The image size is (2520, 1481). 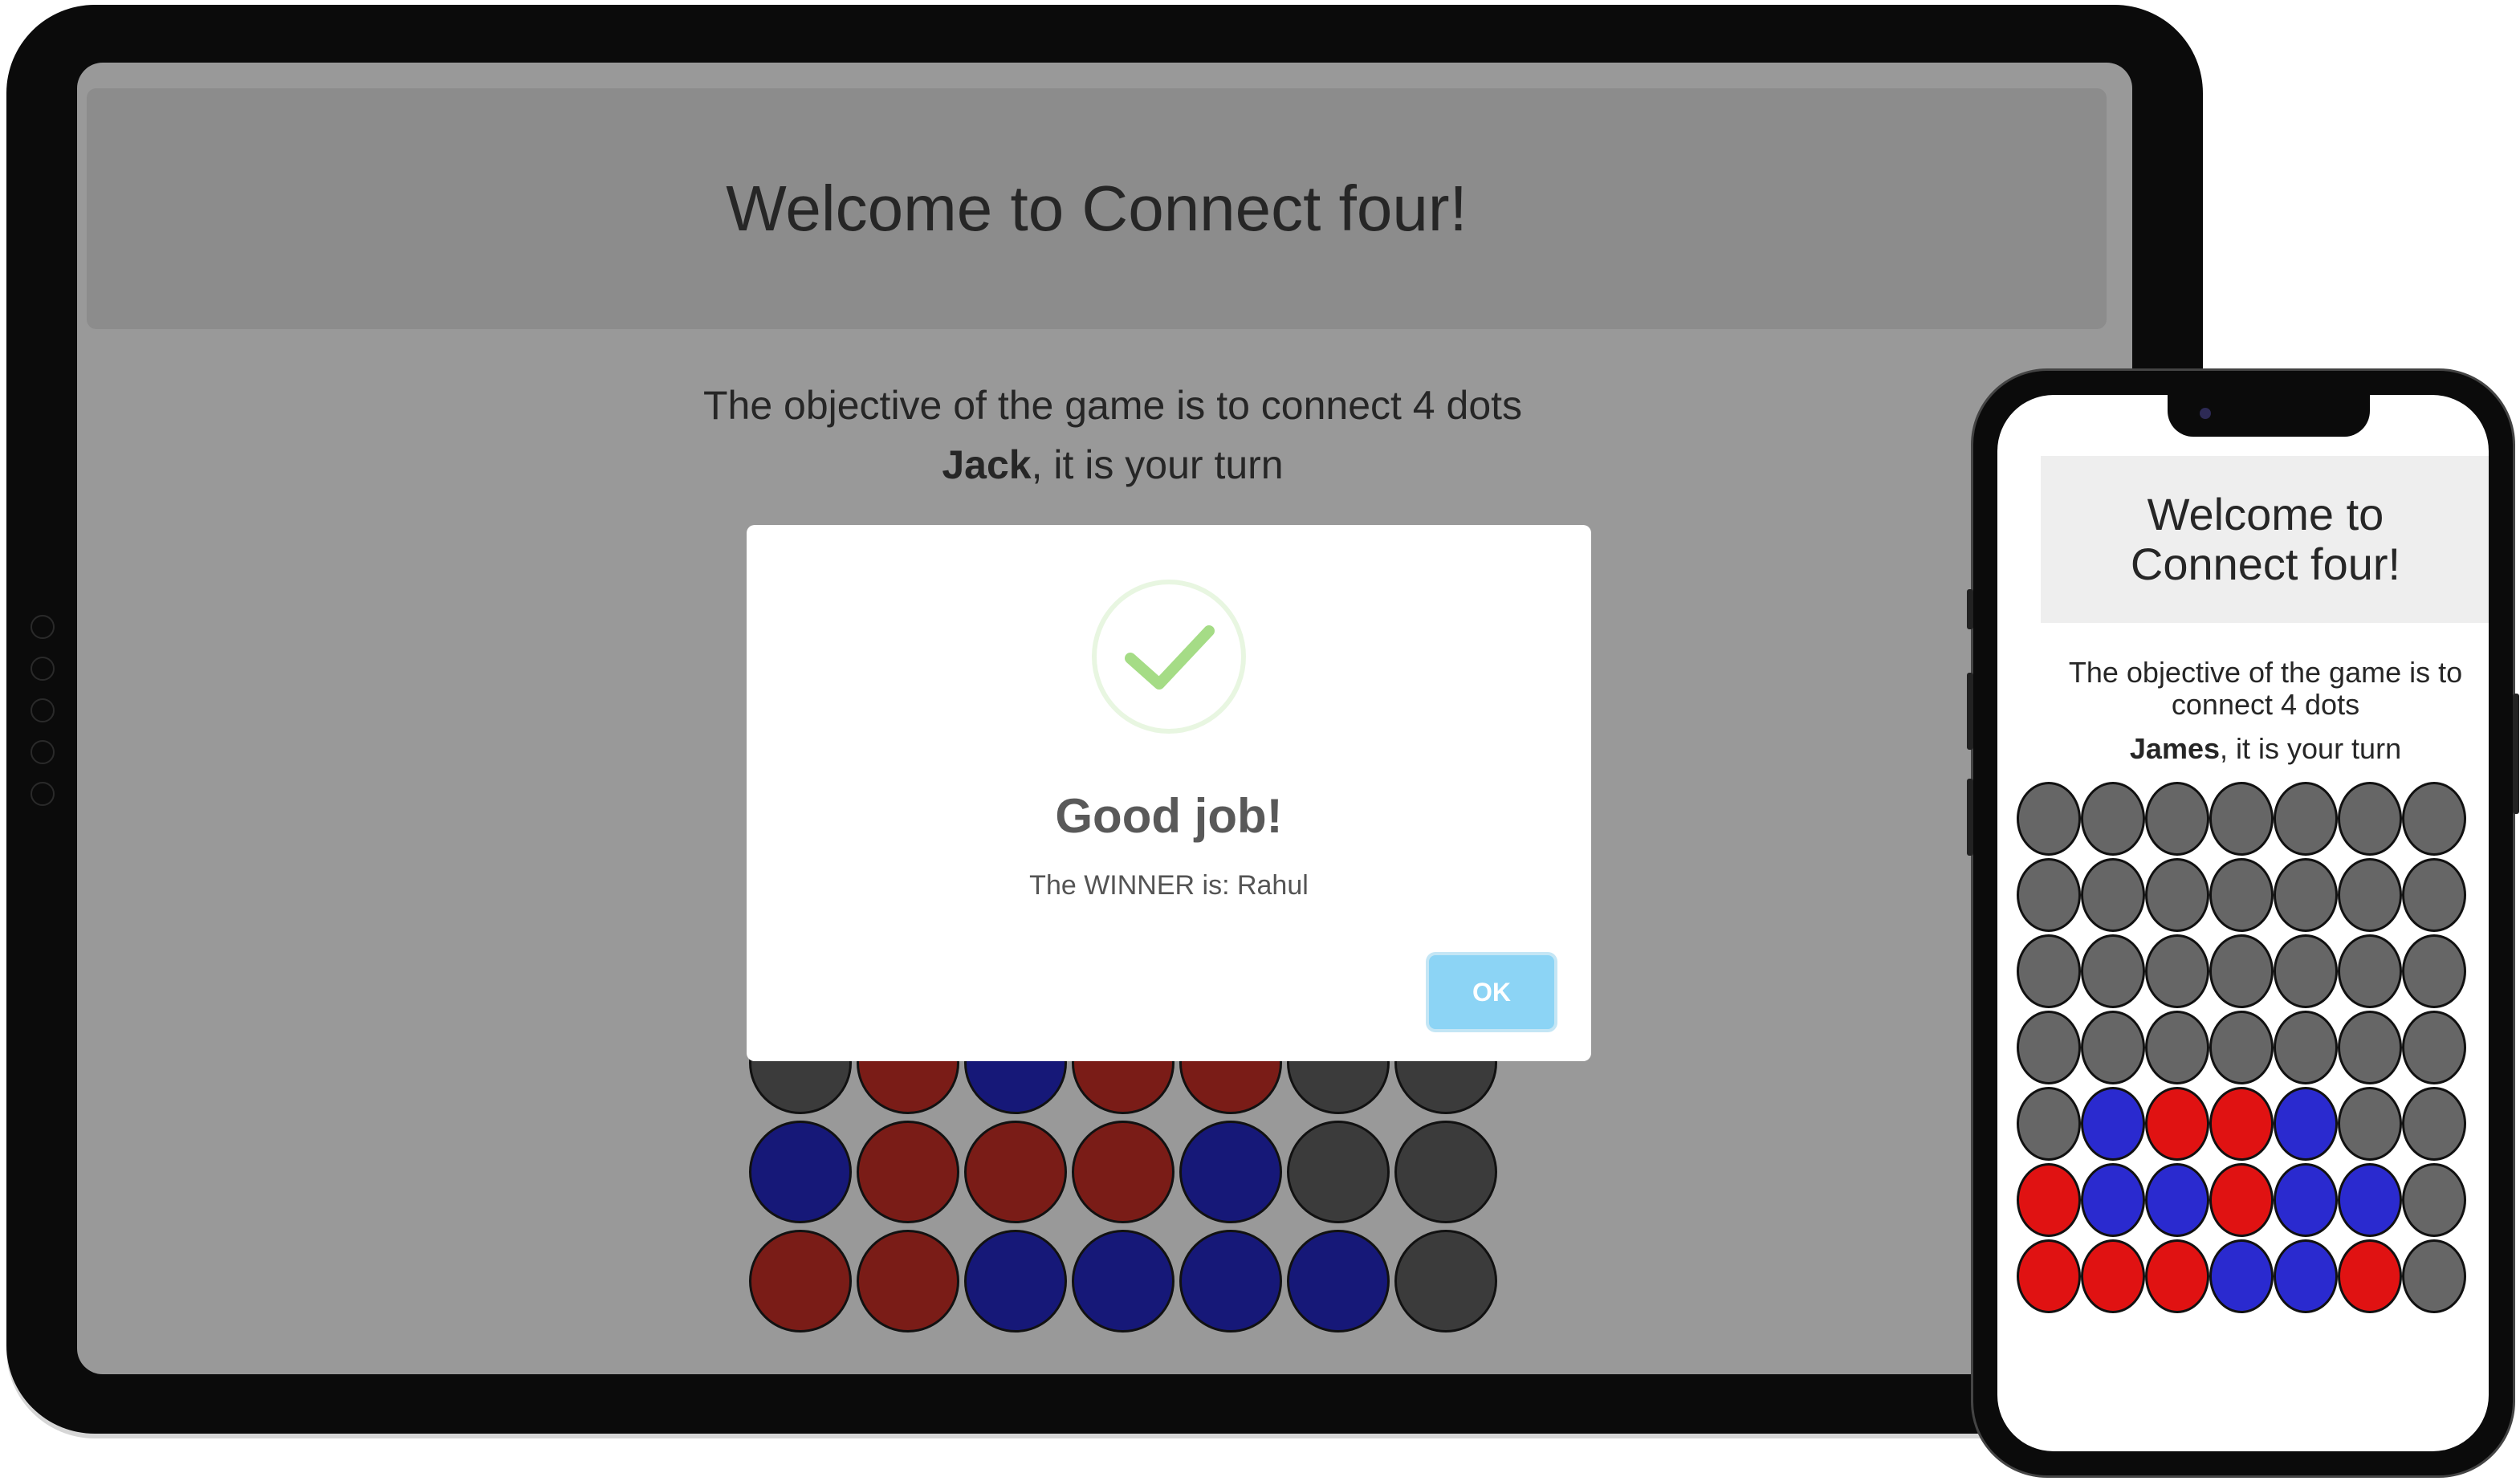 I want to click on success-check-icon, so click(x=1169, y=657).